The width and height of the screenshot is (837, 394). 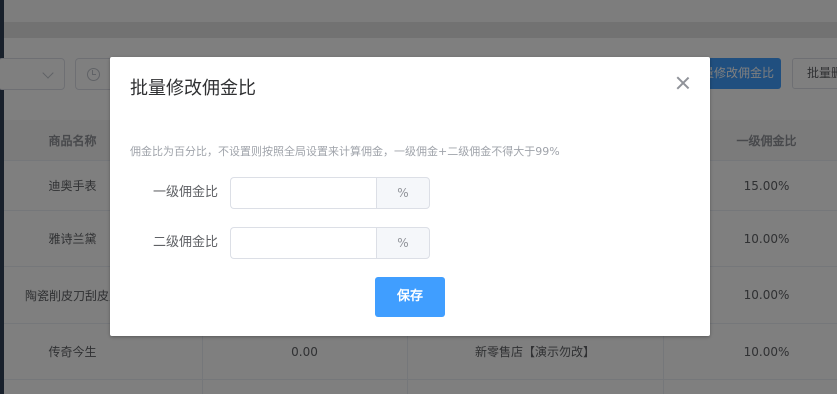 What do you see at coordinates (185, 242) in the screenshot?
I see `second-level-commission-label: 二级佣金比` at bounding box center [185, 242].